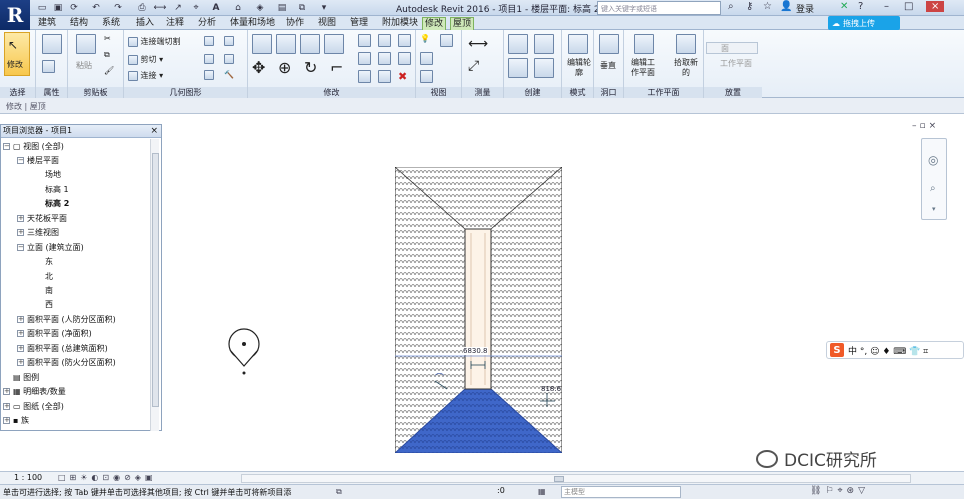 The image size is (964, 499). I want to click on exchange-apps-icon: ✕, so click(844, 6).